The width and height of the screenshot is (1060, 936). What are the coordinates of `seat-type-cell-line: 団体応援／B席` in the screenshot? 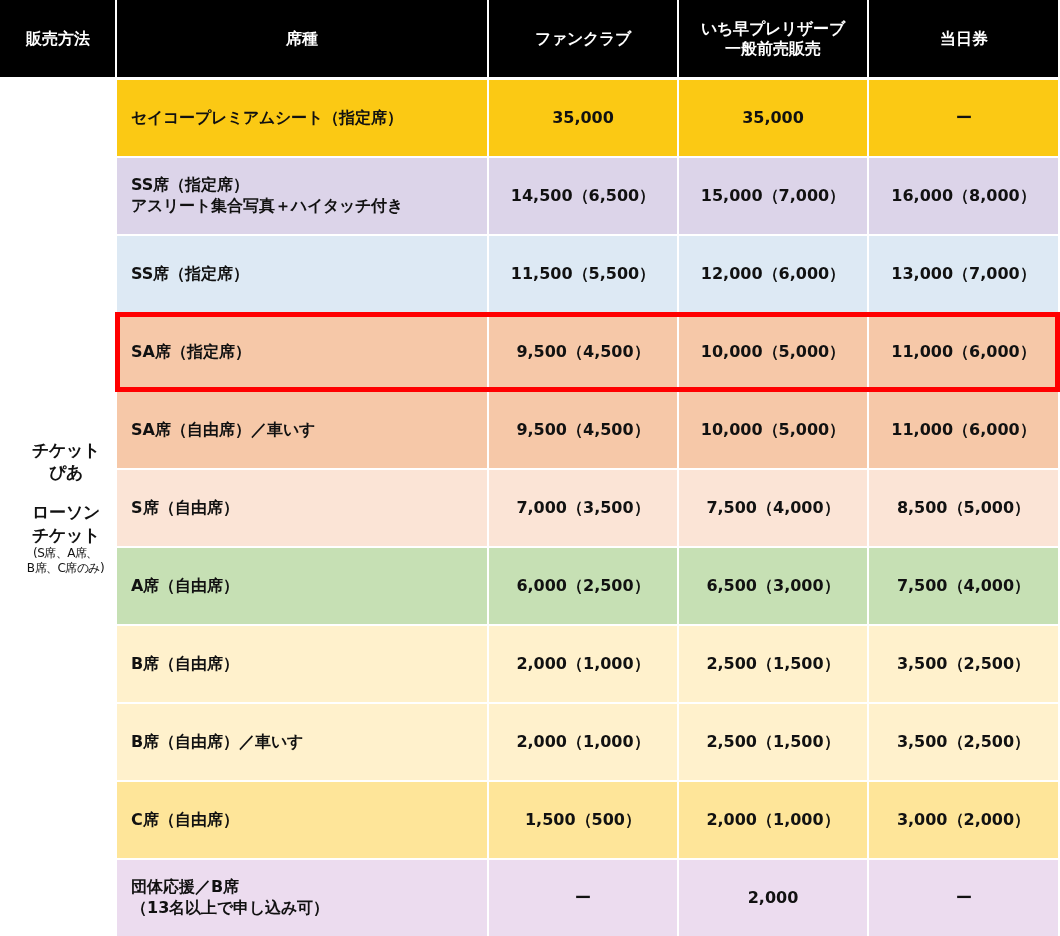 It's located at (185, 887).